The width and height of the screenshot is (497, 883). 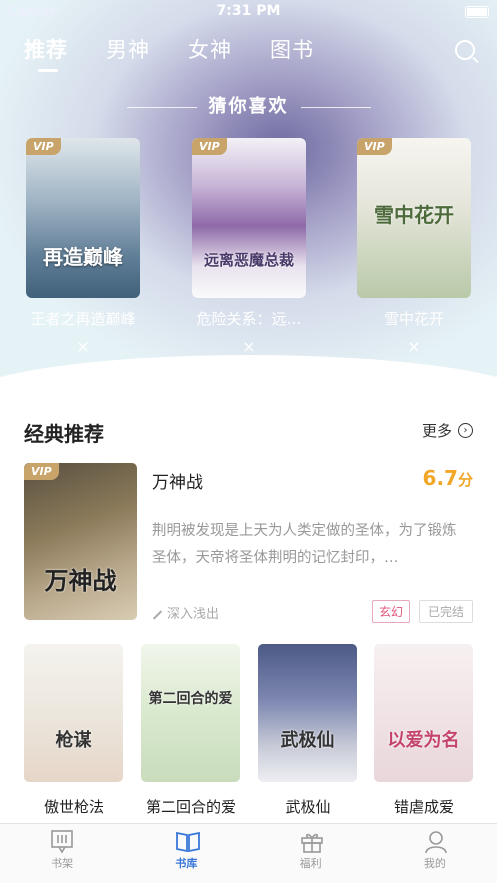 I want to click on book-title: 雪中花开, so click(x=414, y=318).